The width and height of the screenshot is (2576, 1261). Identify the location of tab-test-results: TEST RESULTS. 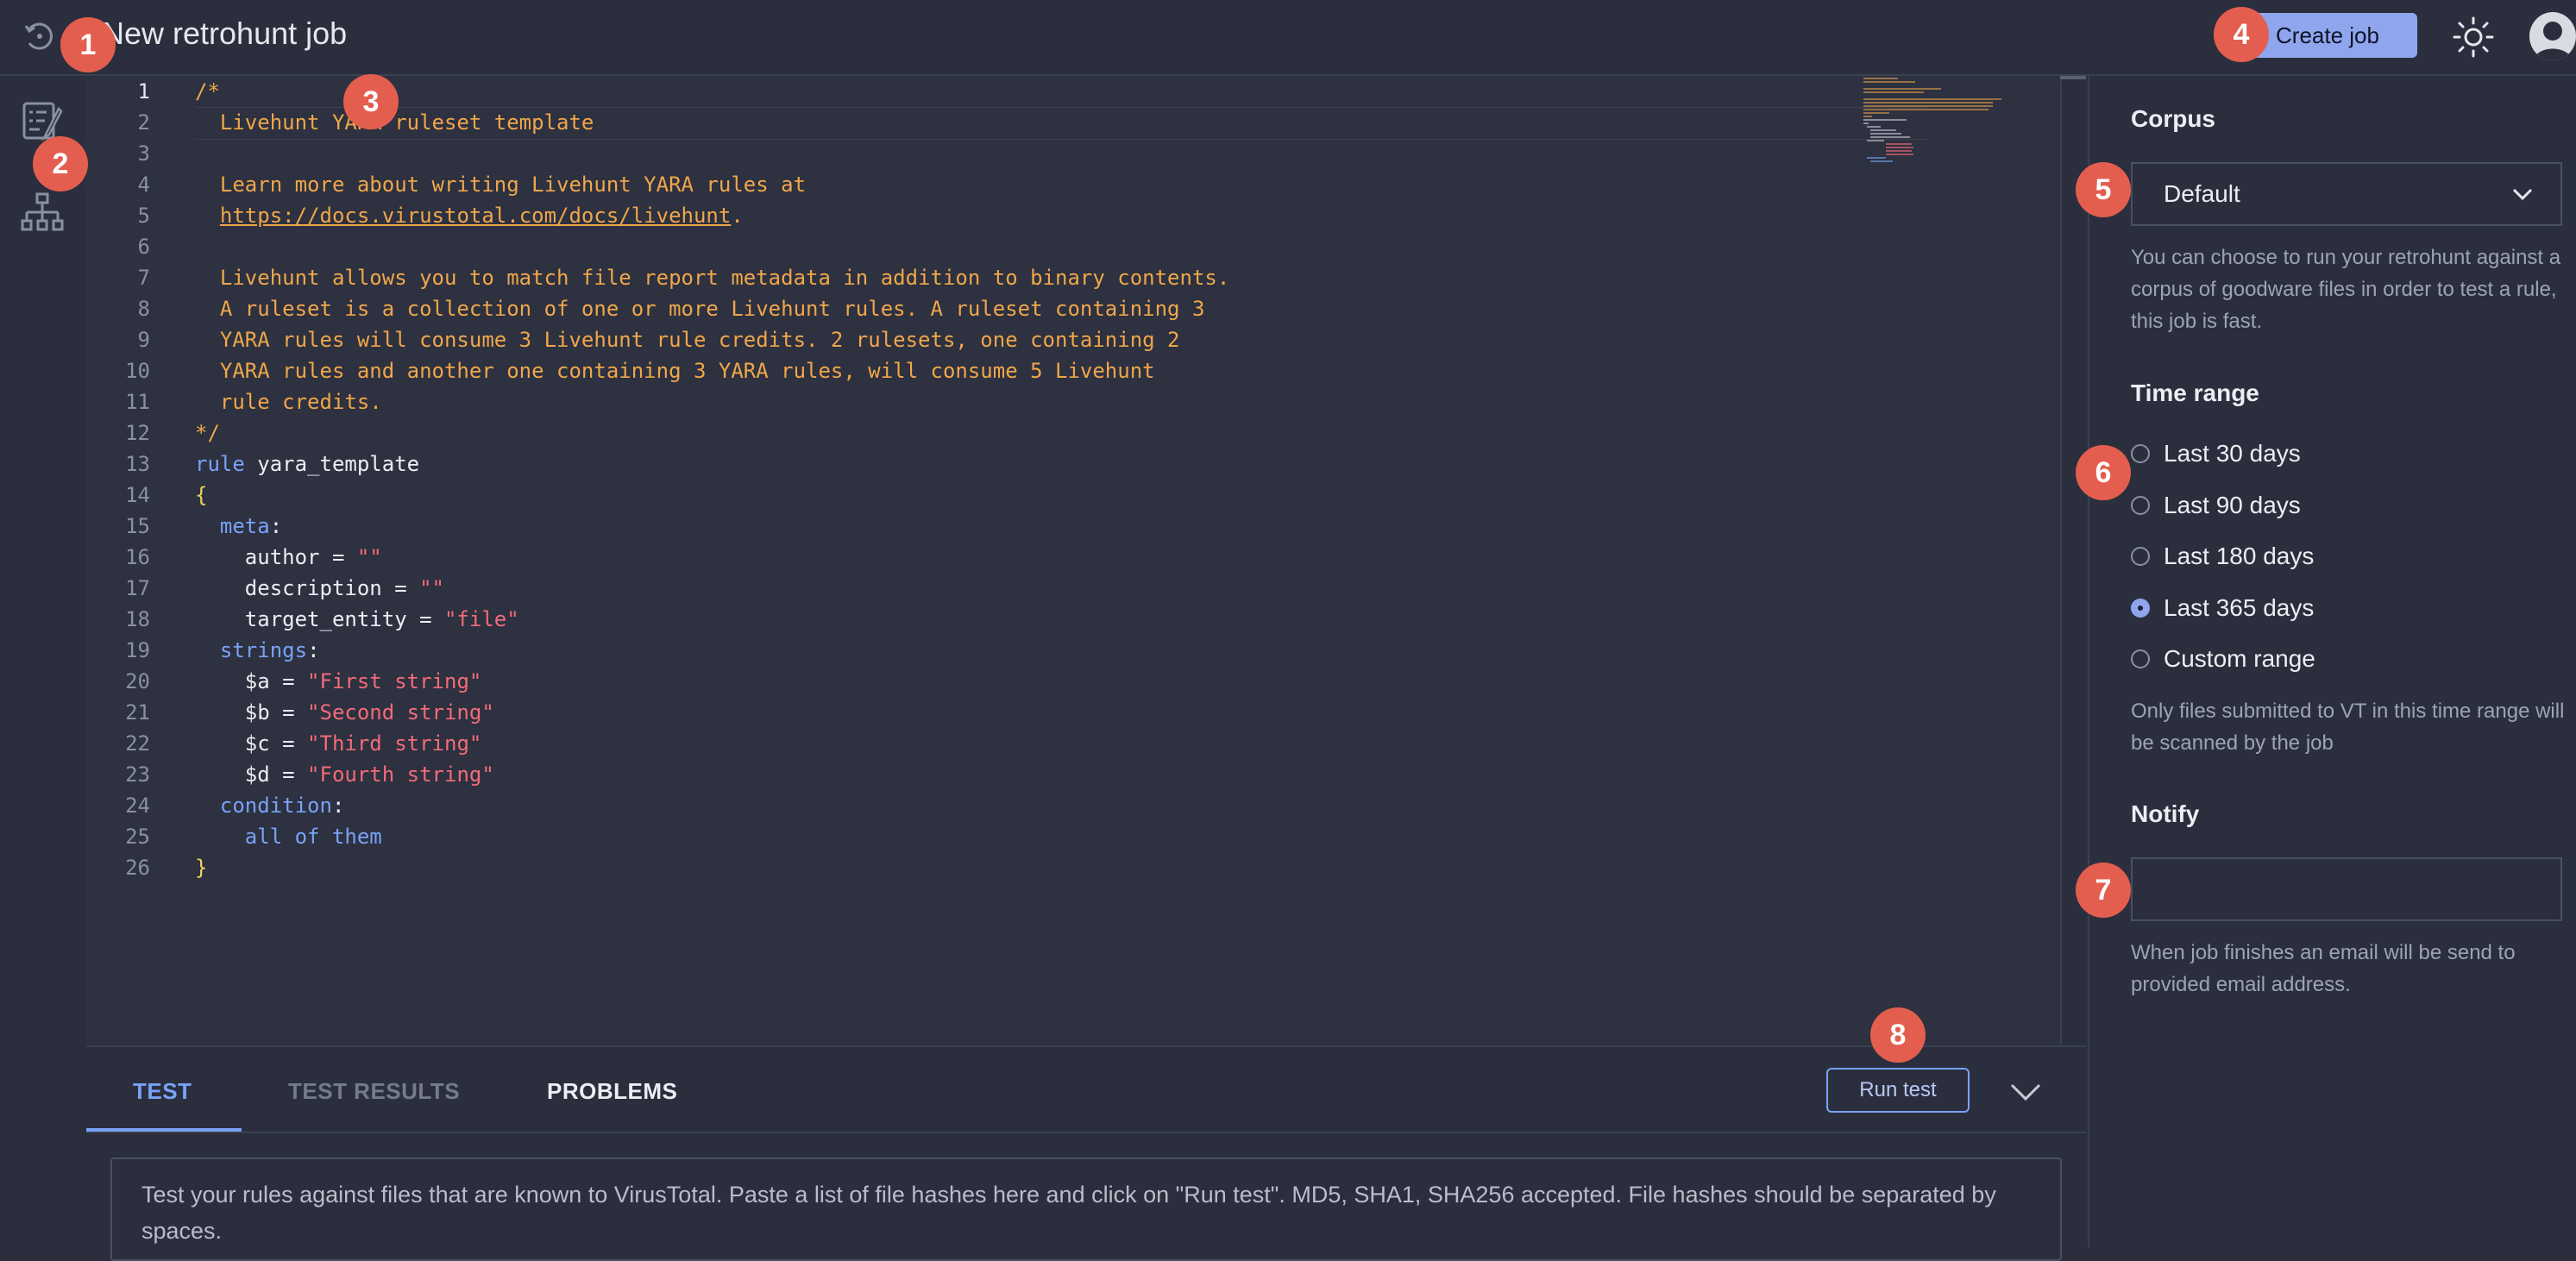
(374, 1092).